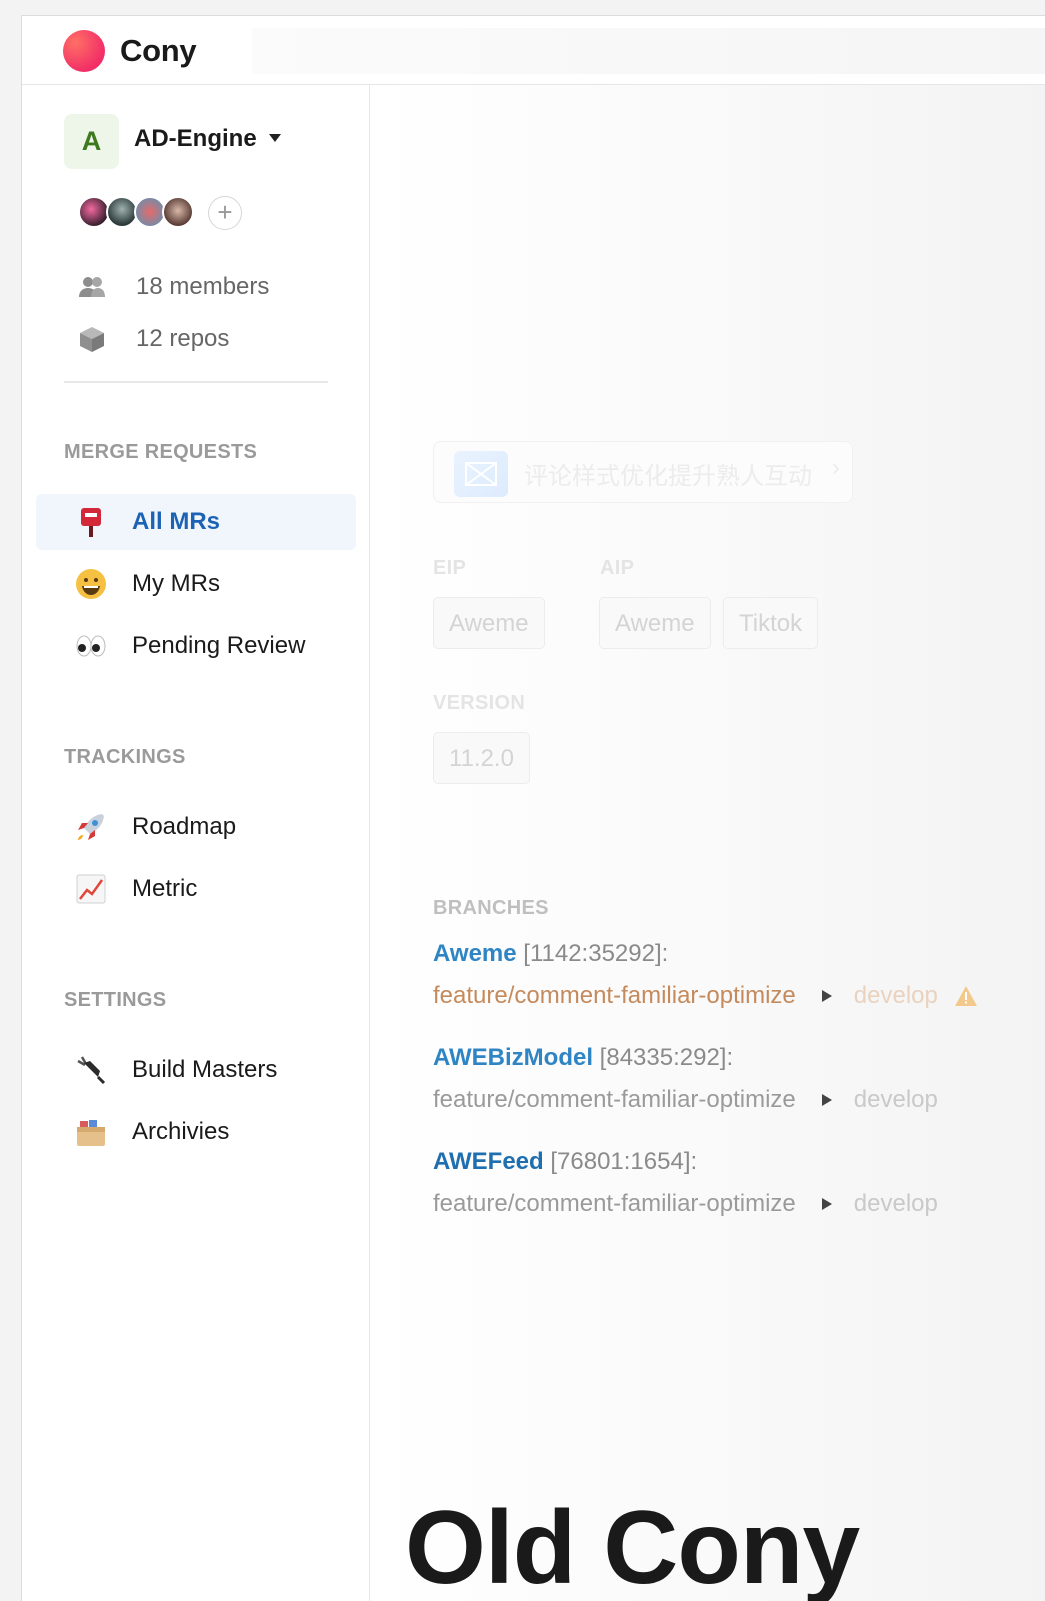 The image size is (1045, 1601). I want to click on plug-icon, so click(91, 1070).